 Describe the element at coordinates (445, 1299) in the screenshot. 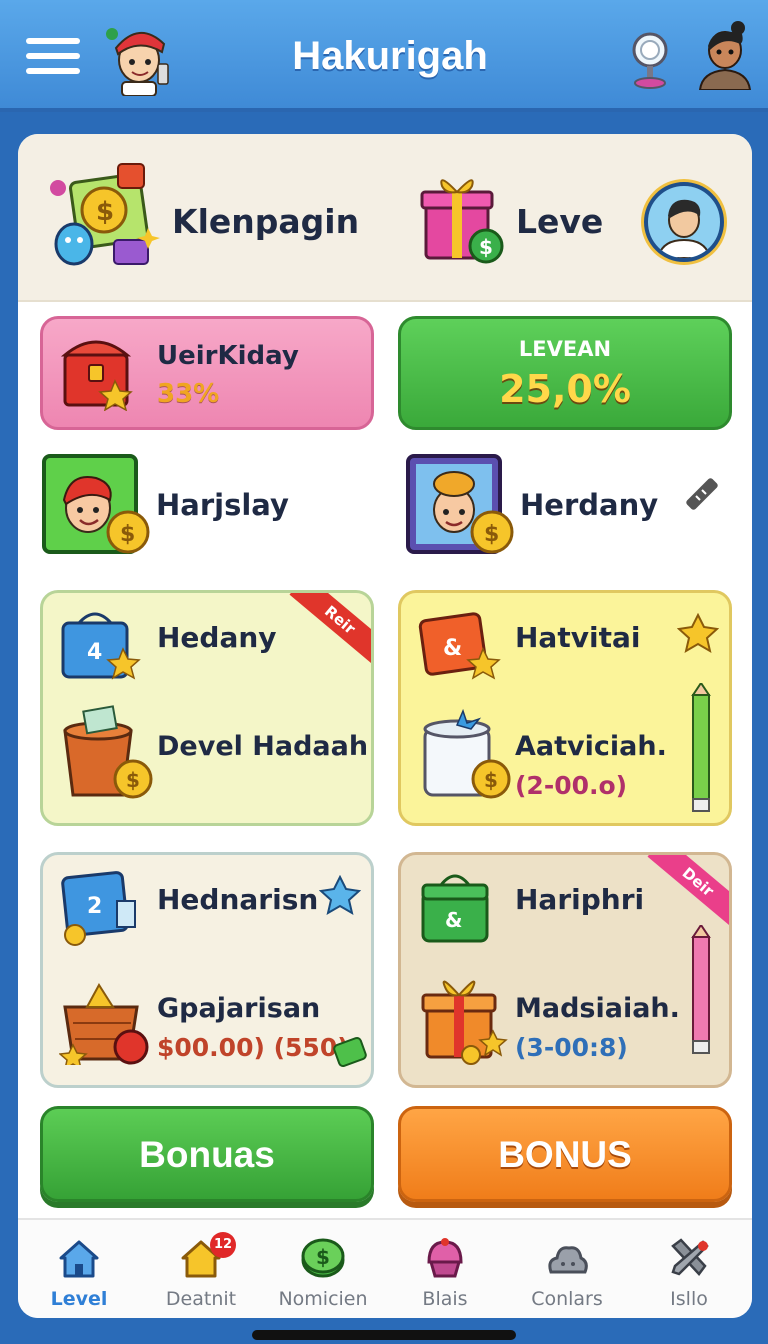

I see `nav-label: Blais` at that location.